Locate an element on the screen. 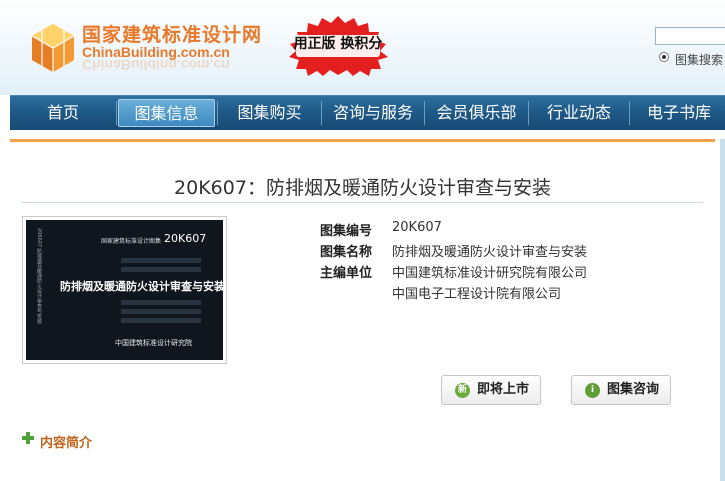 Image resolution: width=725 pixels, height=481 pixels. nav-separator is located at coordinates (116, 113).